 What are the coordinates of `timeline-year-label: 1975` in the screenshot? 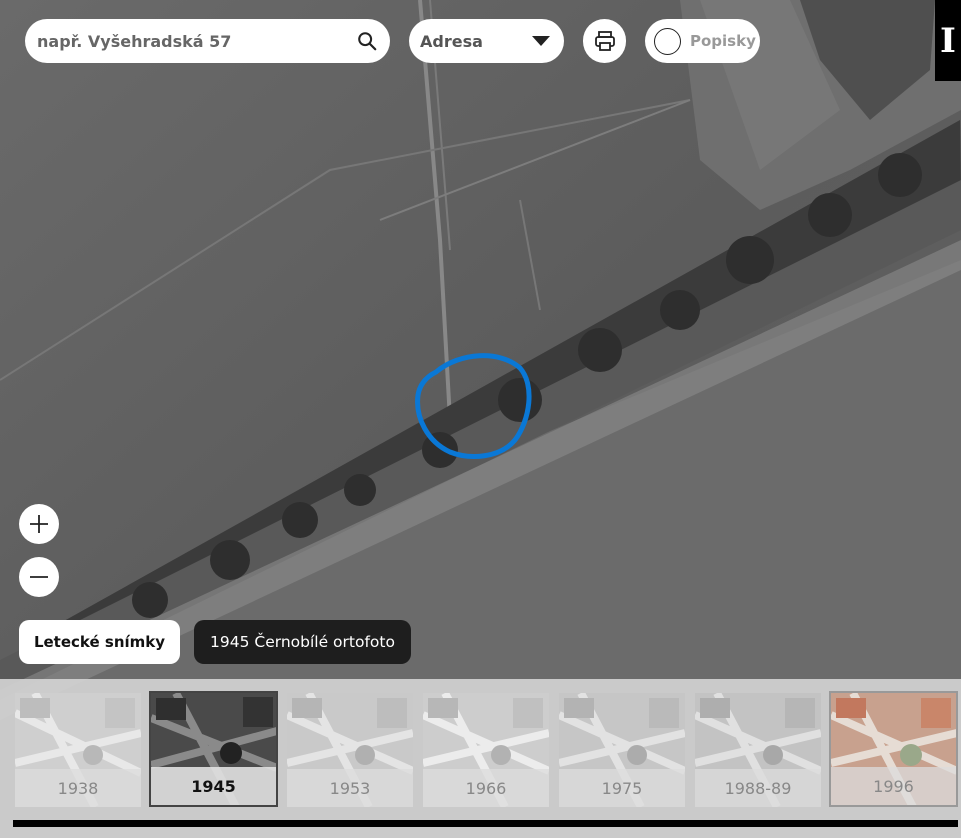 It's located at (622, 788).